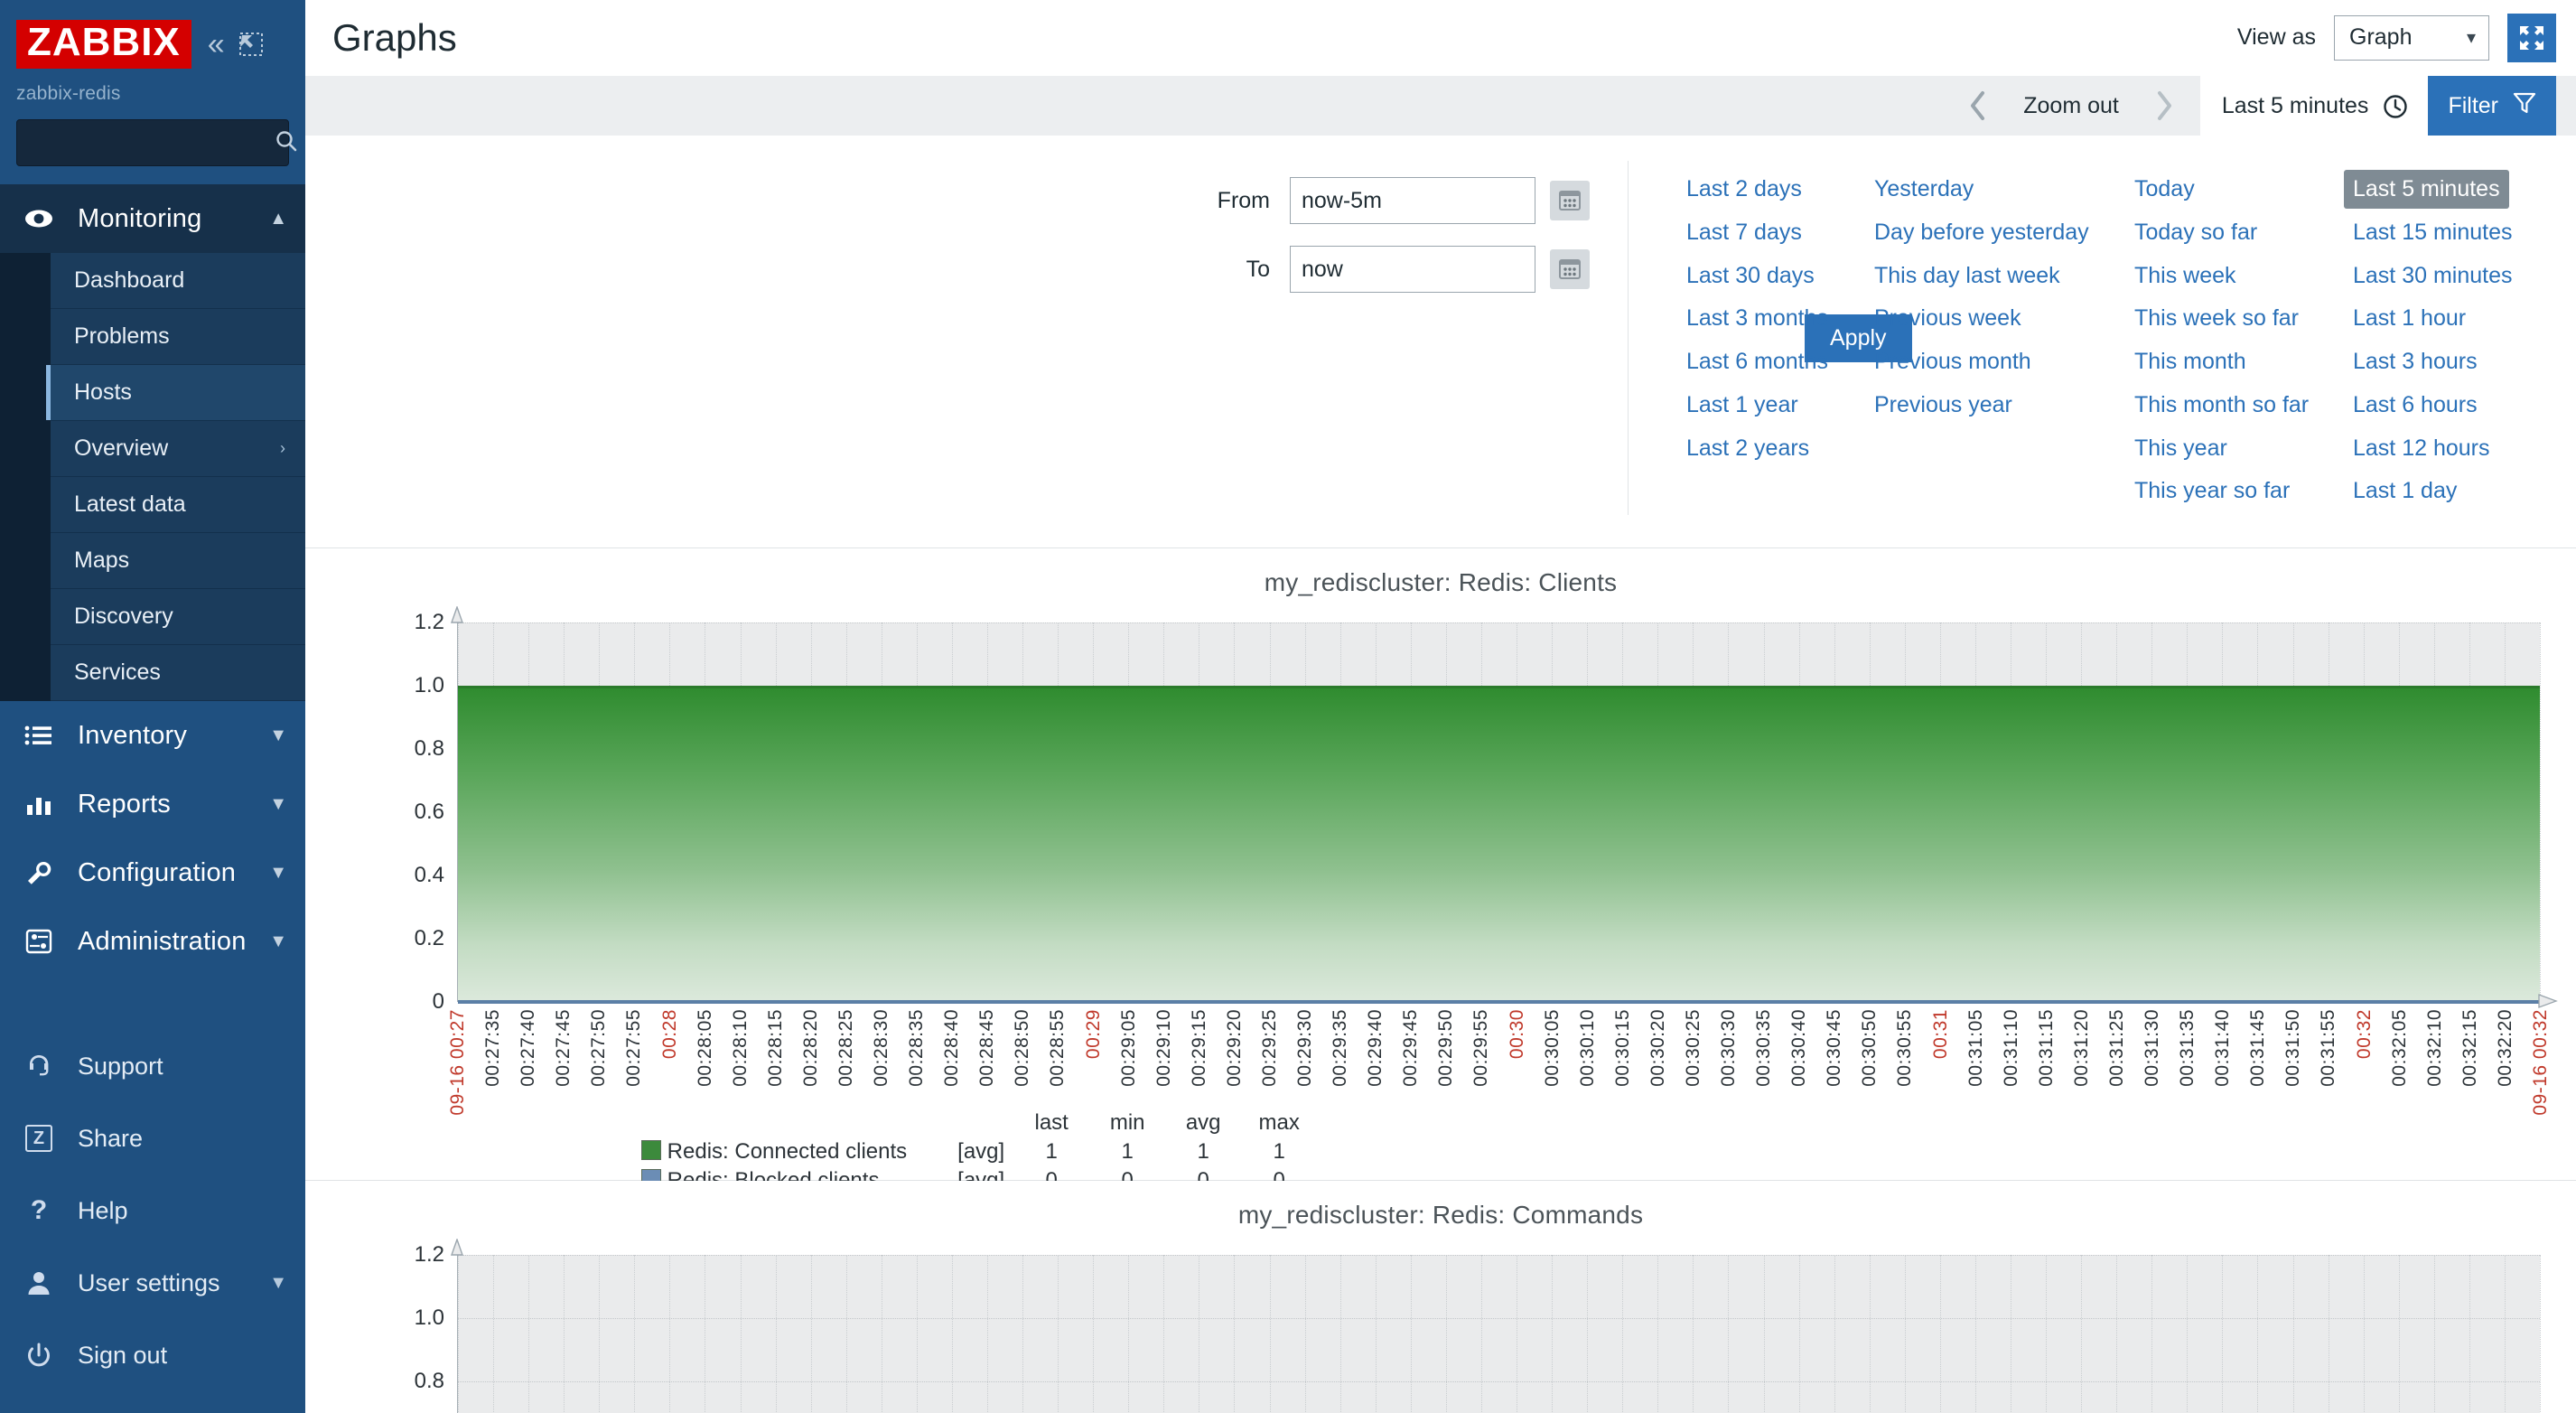 The height and width of the screenshot is (1413, 2576). What do you see at coordinates (152, 804) in the screenshot?
I see `sidebar-group-reports: Reports ▼` at bounding box center [152, 804].